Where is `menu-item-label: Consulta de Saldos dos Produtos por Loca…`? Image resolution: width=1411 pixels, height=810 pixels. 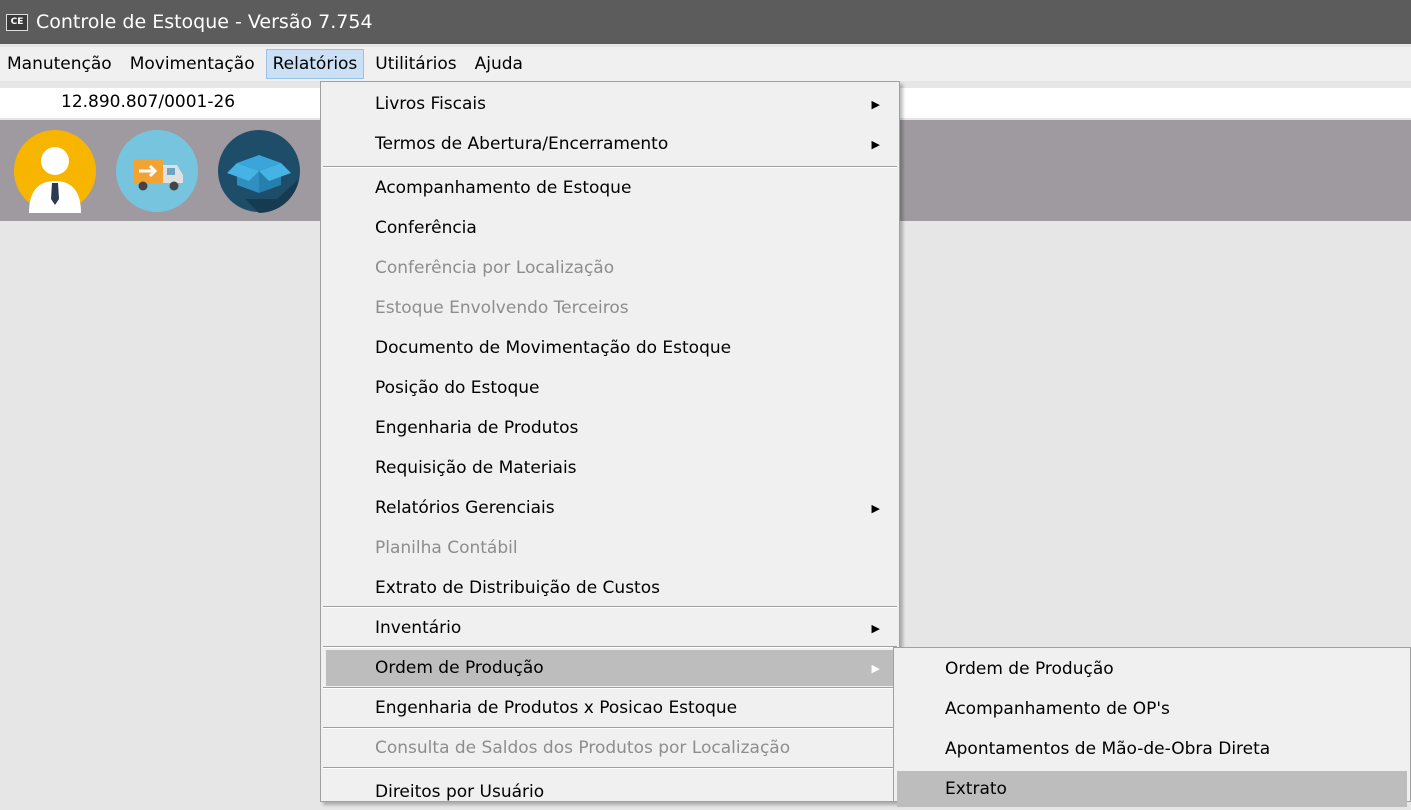
menu-item-label: Consulta de Saldos dos Produtos por Loca… is located at coordinates (583, 748).